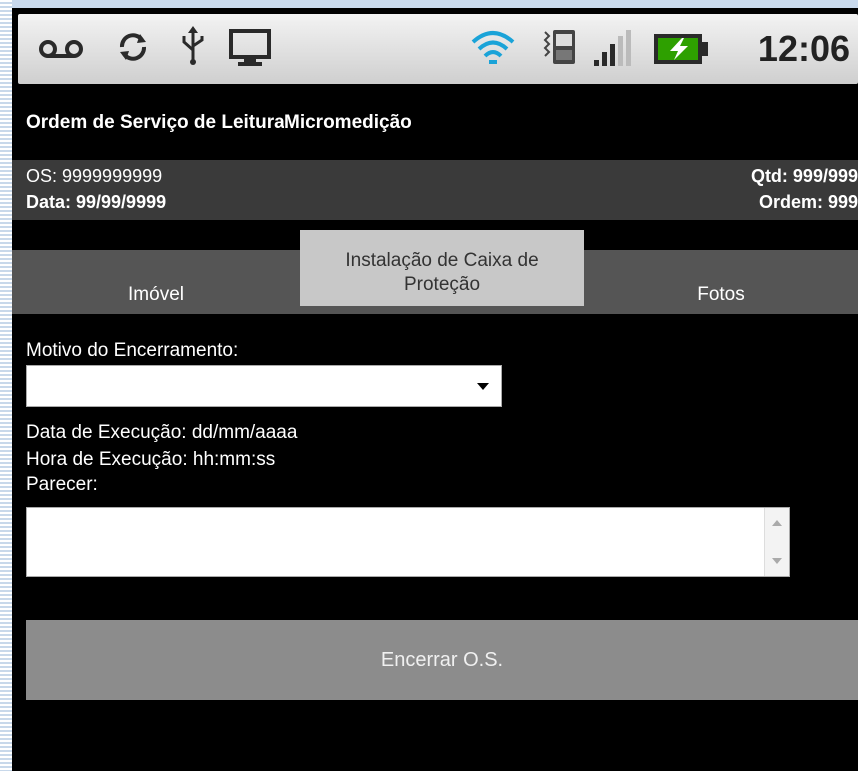 The width and height of the screenshot is (858, 771). Describe the element at coordinates (808, 202) in the screenshot. I see `order-sequence: Ordem: 999` at that location.